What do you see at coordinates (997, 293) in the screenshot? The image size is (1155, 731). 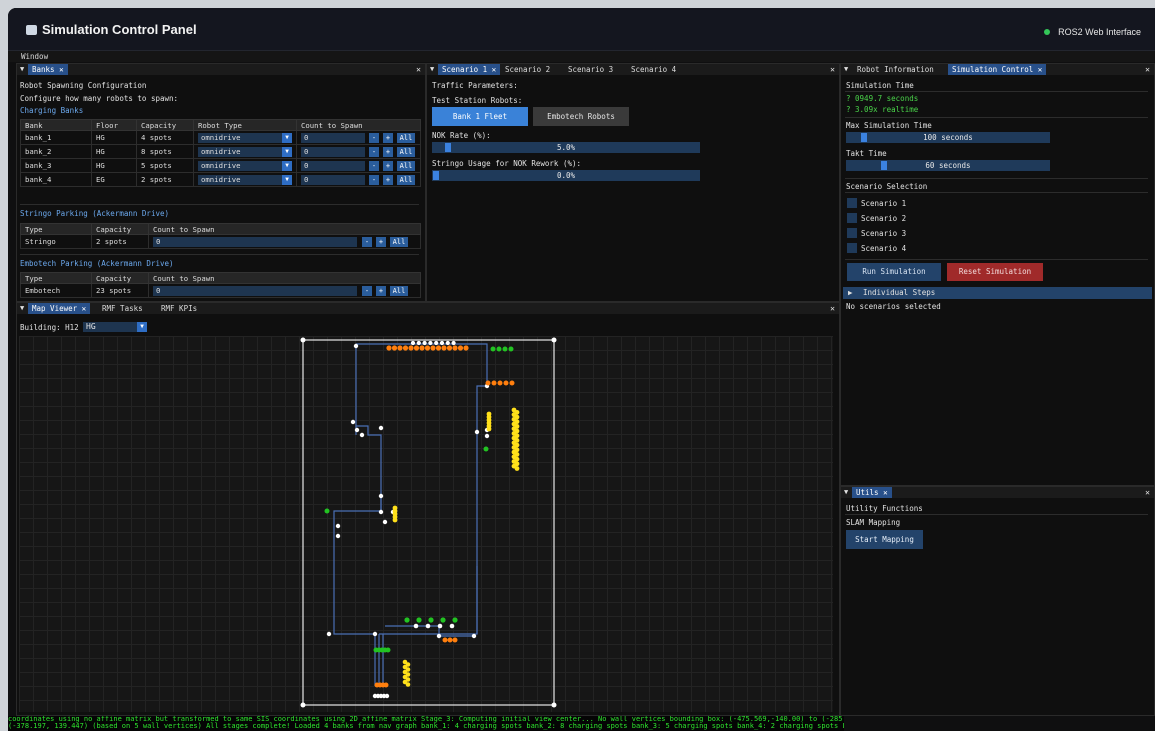 I see `individual-steps-header: ▶ Individual Steps` at bounding box center [997, 293].